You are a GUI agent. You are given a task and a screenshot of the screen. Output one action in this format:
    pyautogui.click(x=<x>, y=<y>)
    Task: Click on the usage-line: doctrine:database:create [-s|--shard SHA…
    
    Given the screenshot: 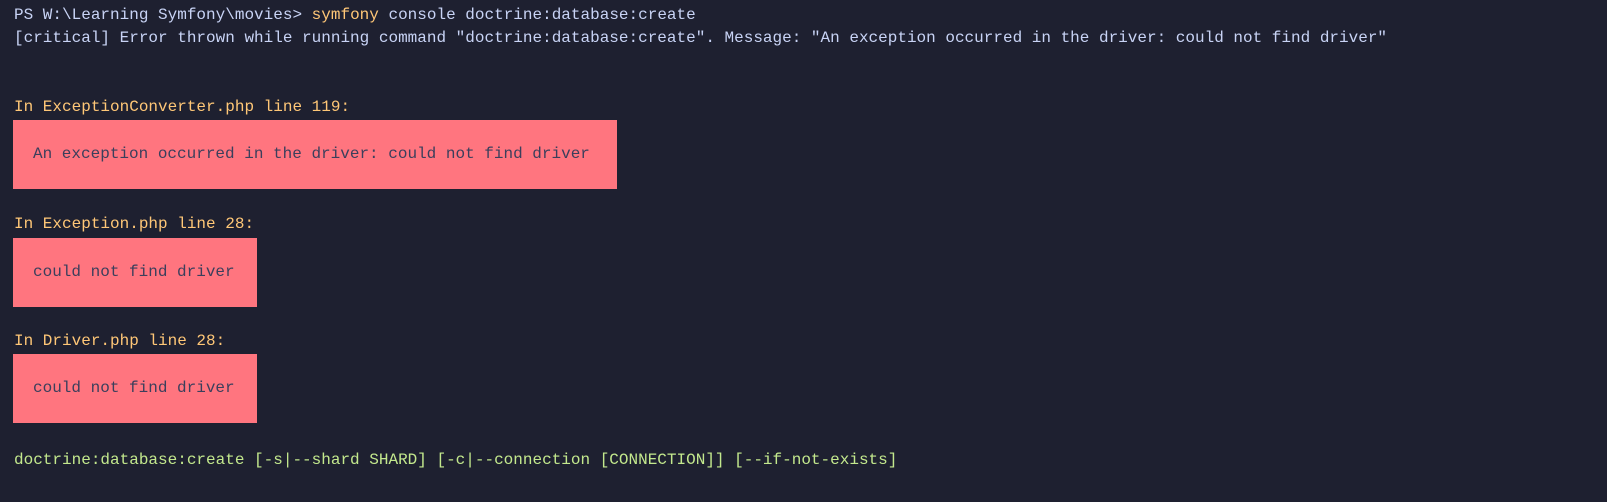 What is the action you would take?
    pyautogui.click(x=456, y=460)
    